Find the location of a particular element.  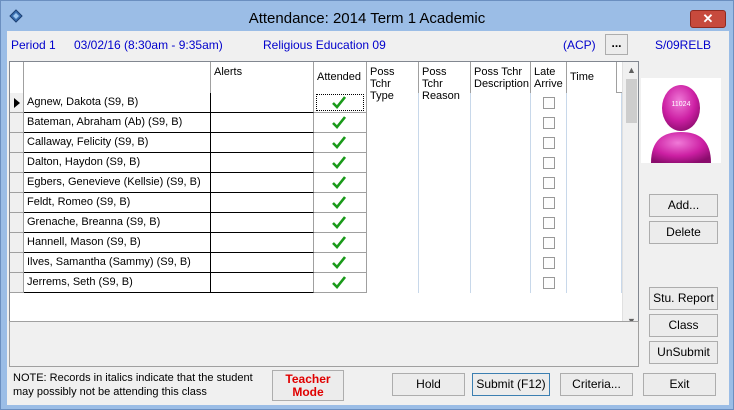

student-name-cell: Dalton, Haydon (S9, B) is located at coordinates (117, 163).